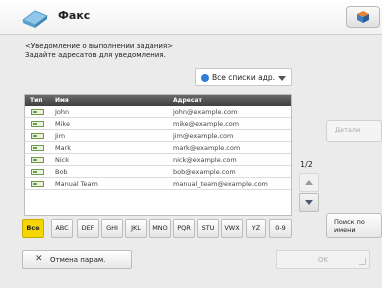 The height and width of the screenshot is (288, 382). I want to click on row-name: Manual Team, so click(76, 184).